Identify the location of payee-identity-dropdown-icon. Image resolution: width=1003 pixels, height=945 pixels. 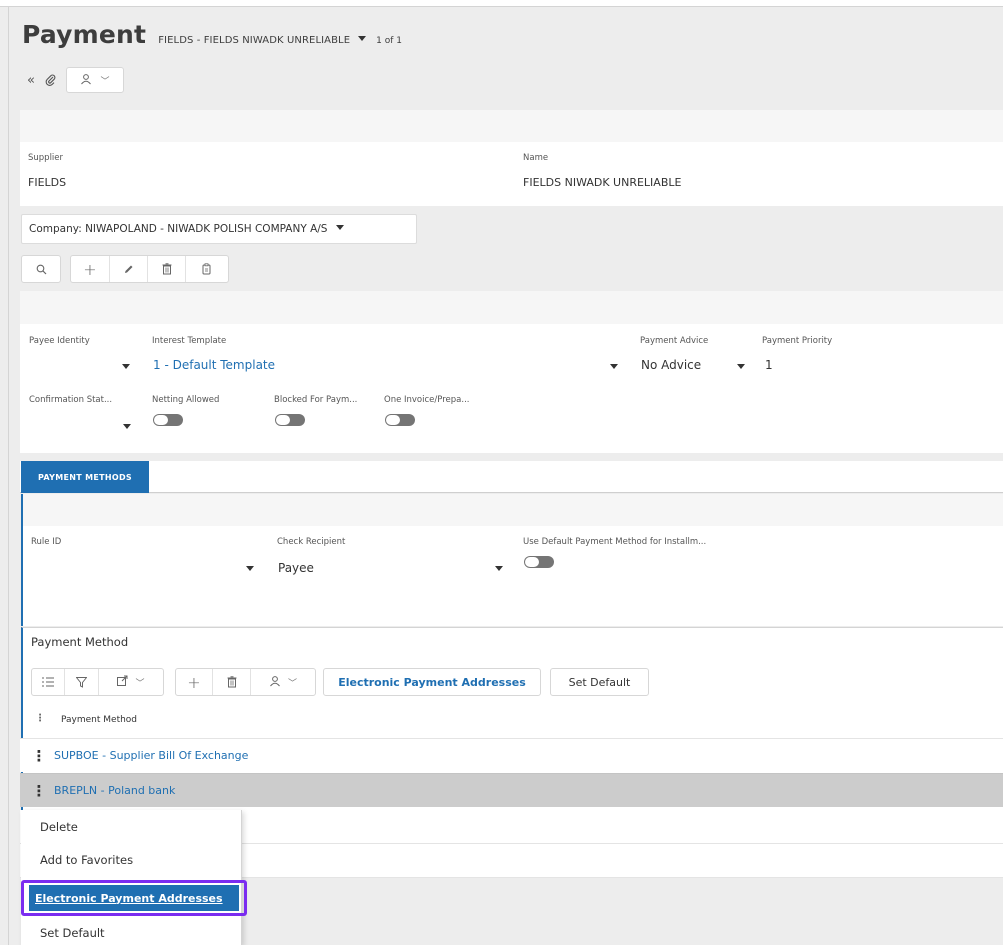
(126, 366).